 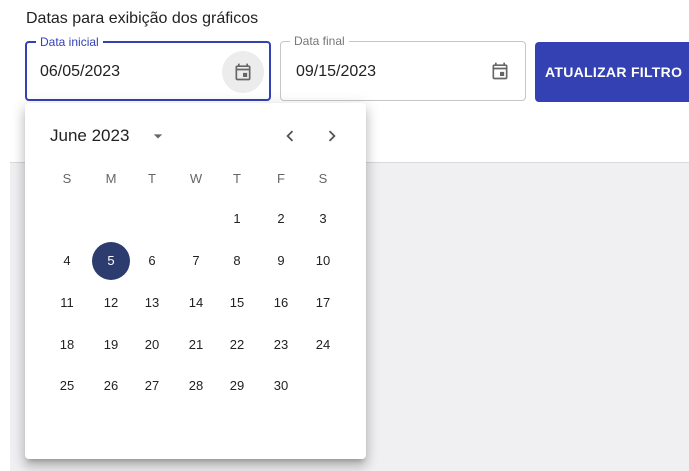 I want to click on day-cell: 6, so click(x=152, y=261).